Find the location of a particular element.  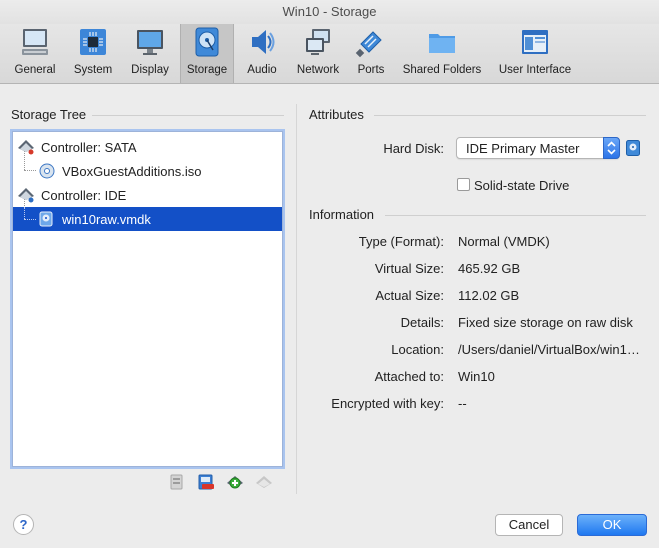

chevron-updown-icon is located at coordinates (611, 148).